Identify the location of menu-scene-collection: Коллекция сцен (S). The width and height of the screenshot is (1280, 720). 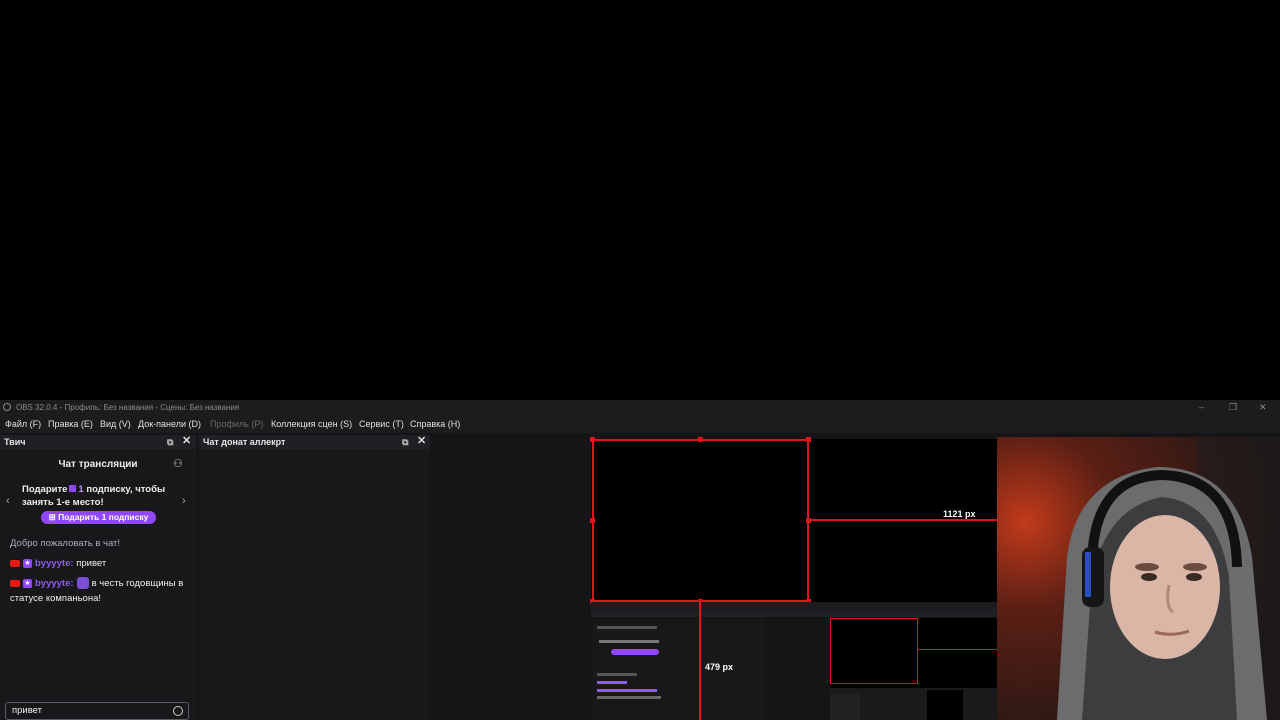
(311, 424).